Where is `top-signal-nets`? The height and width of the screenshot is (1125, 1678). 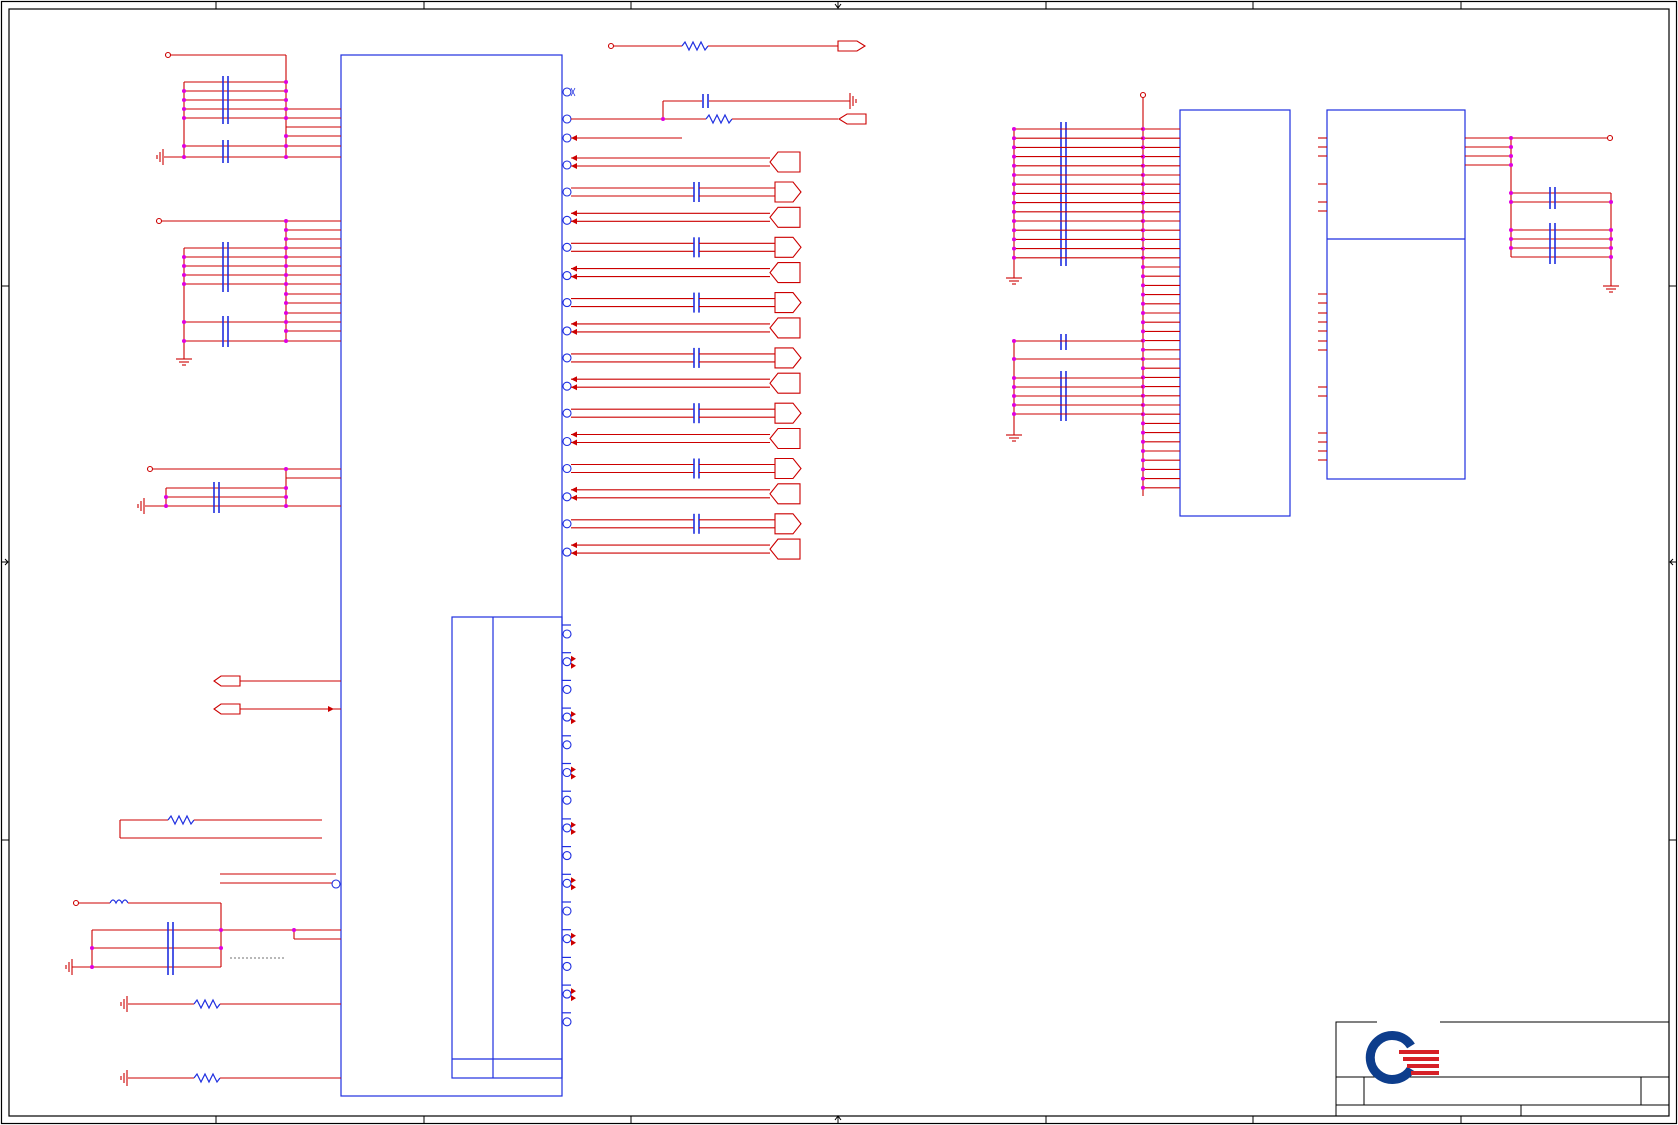
top-signal-nets is located at coordinates (714, 91).